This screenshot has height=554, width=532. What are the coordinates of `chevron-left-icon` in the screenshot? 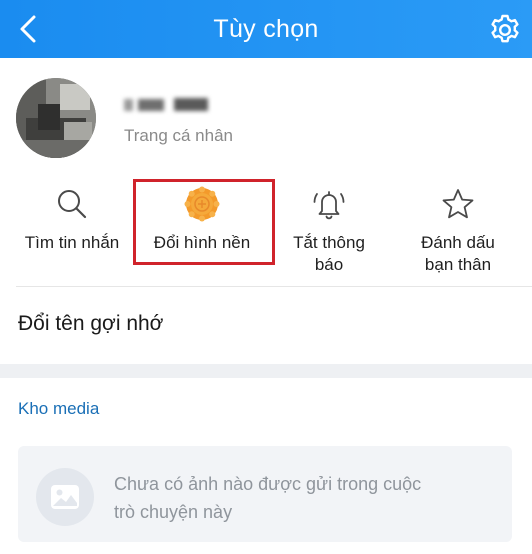 It's located at (28, 29).